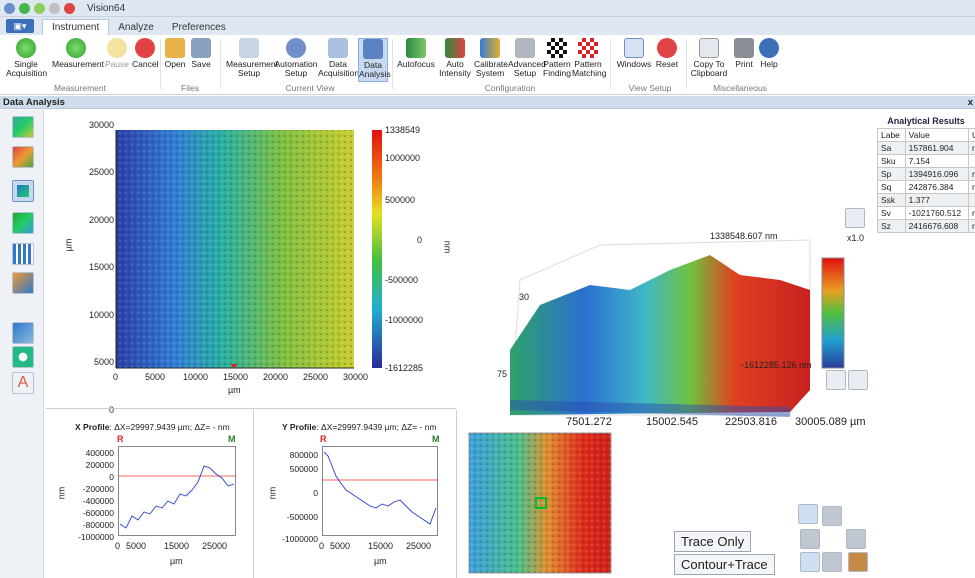  What do you see at coordinates (9, 8) in the screenshot?
I see `app-icon` at bounding box center [9, 8].